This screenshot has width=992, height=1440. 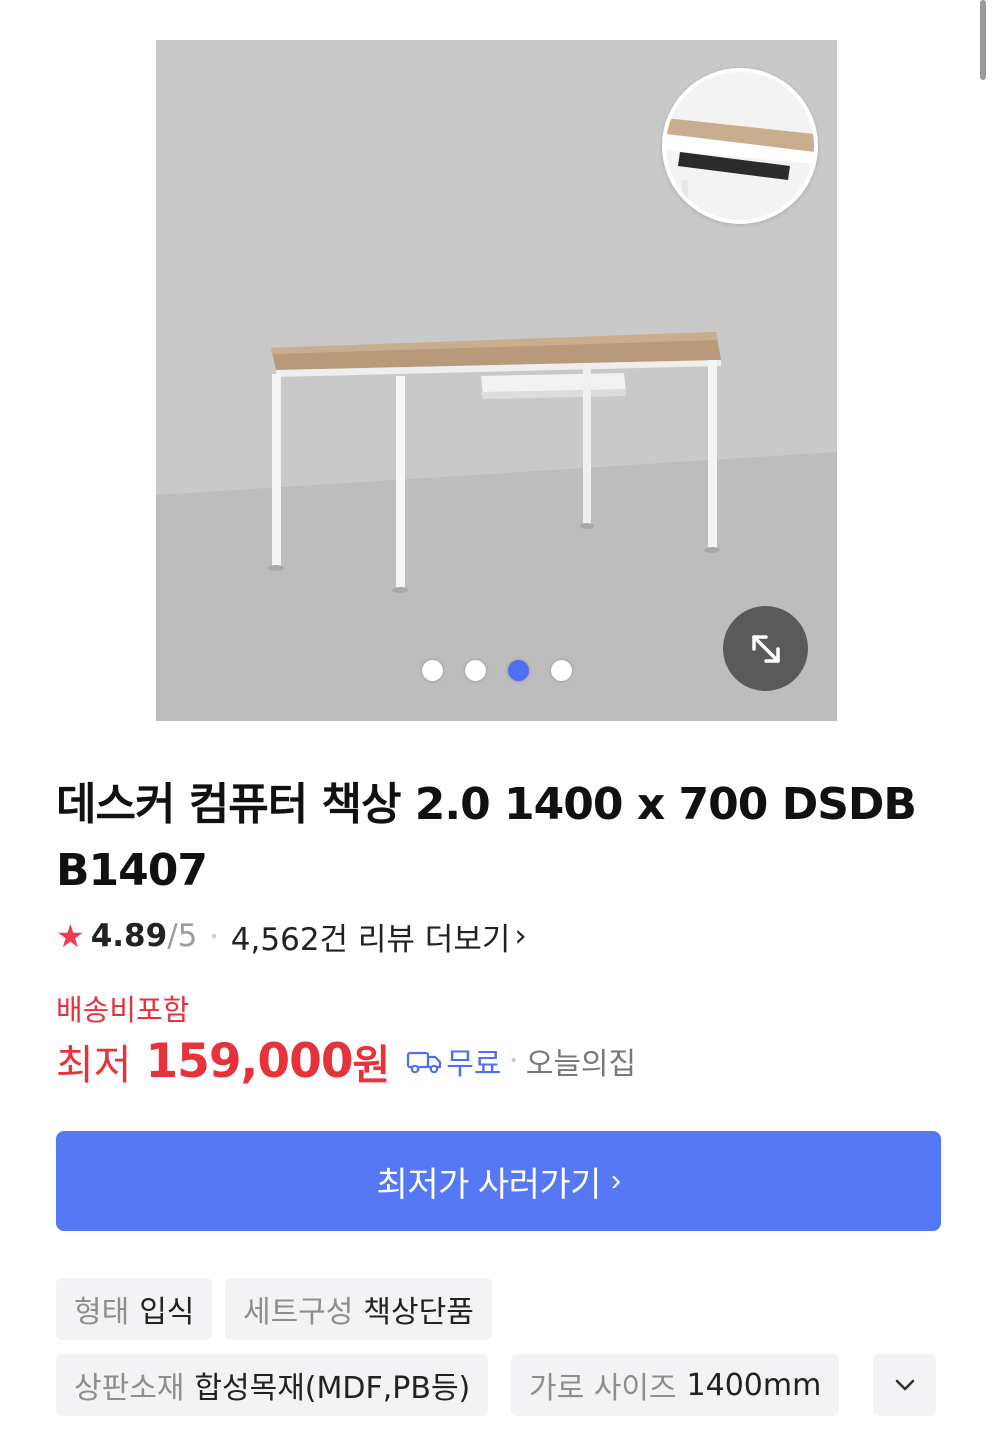 What do you see at coordinates (134, 1309) in the screenshot?
I see `spec-chip-form: 형태 입식` at bounding box center [134, 1309].